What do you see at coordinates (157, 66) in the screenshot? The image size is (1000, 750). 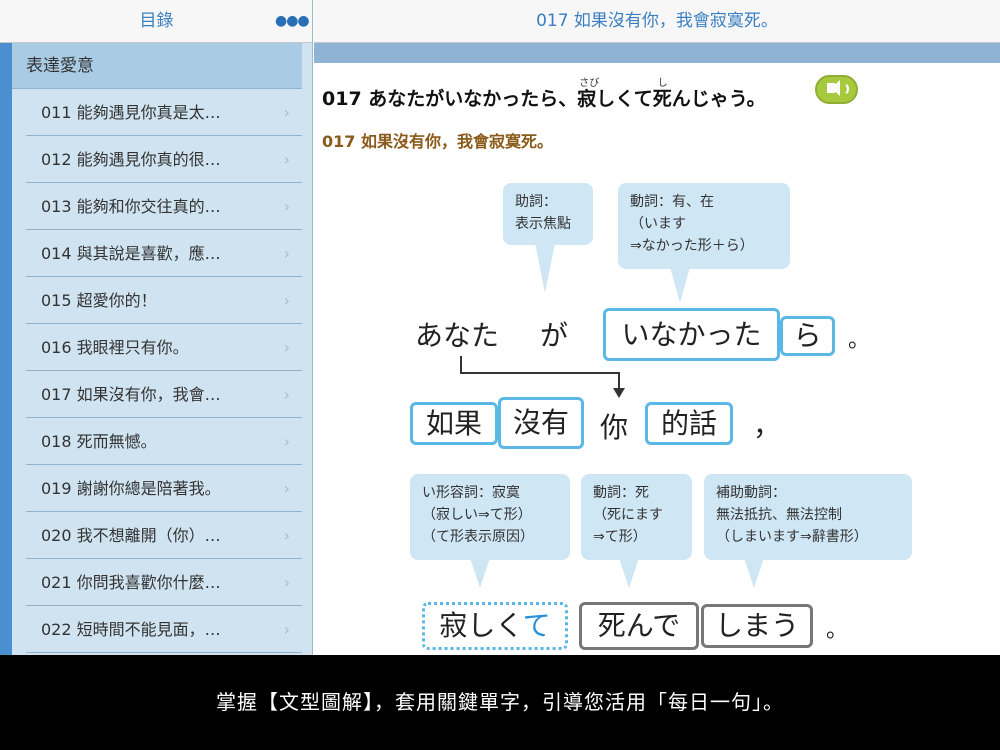 I see `category-header: 表達愛意` at bounding box center [157, 66].